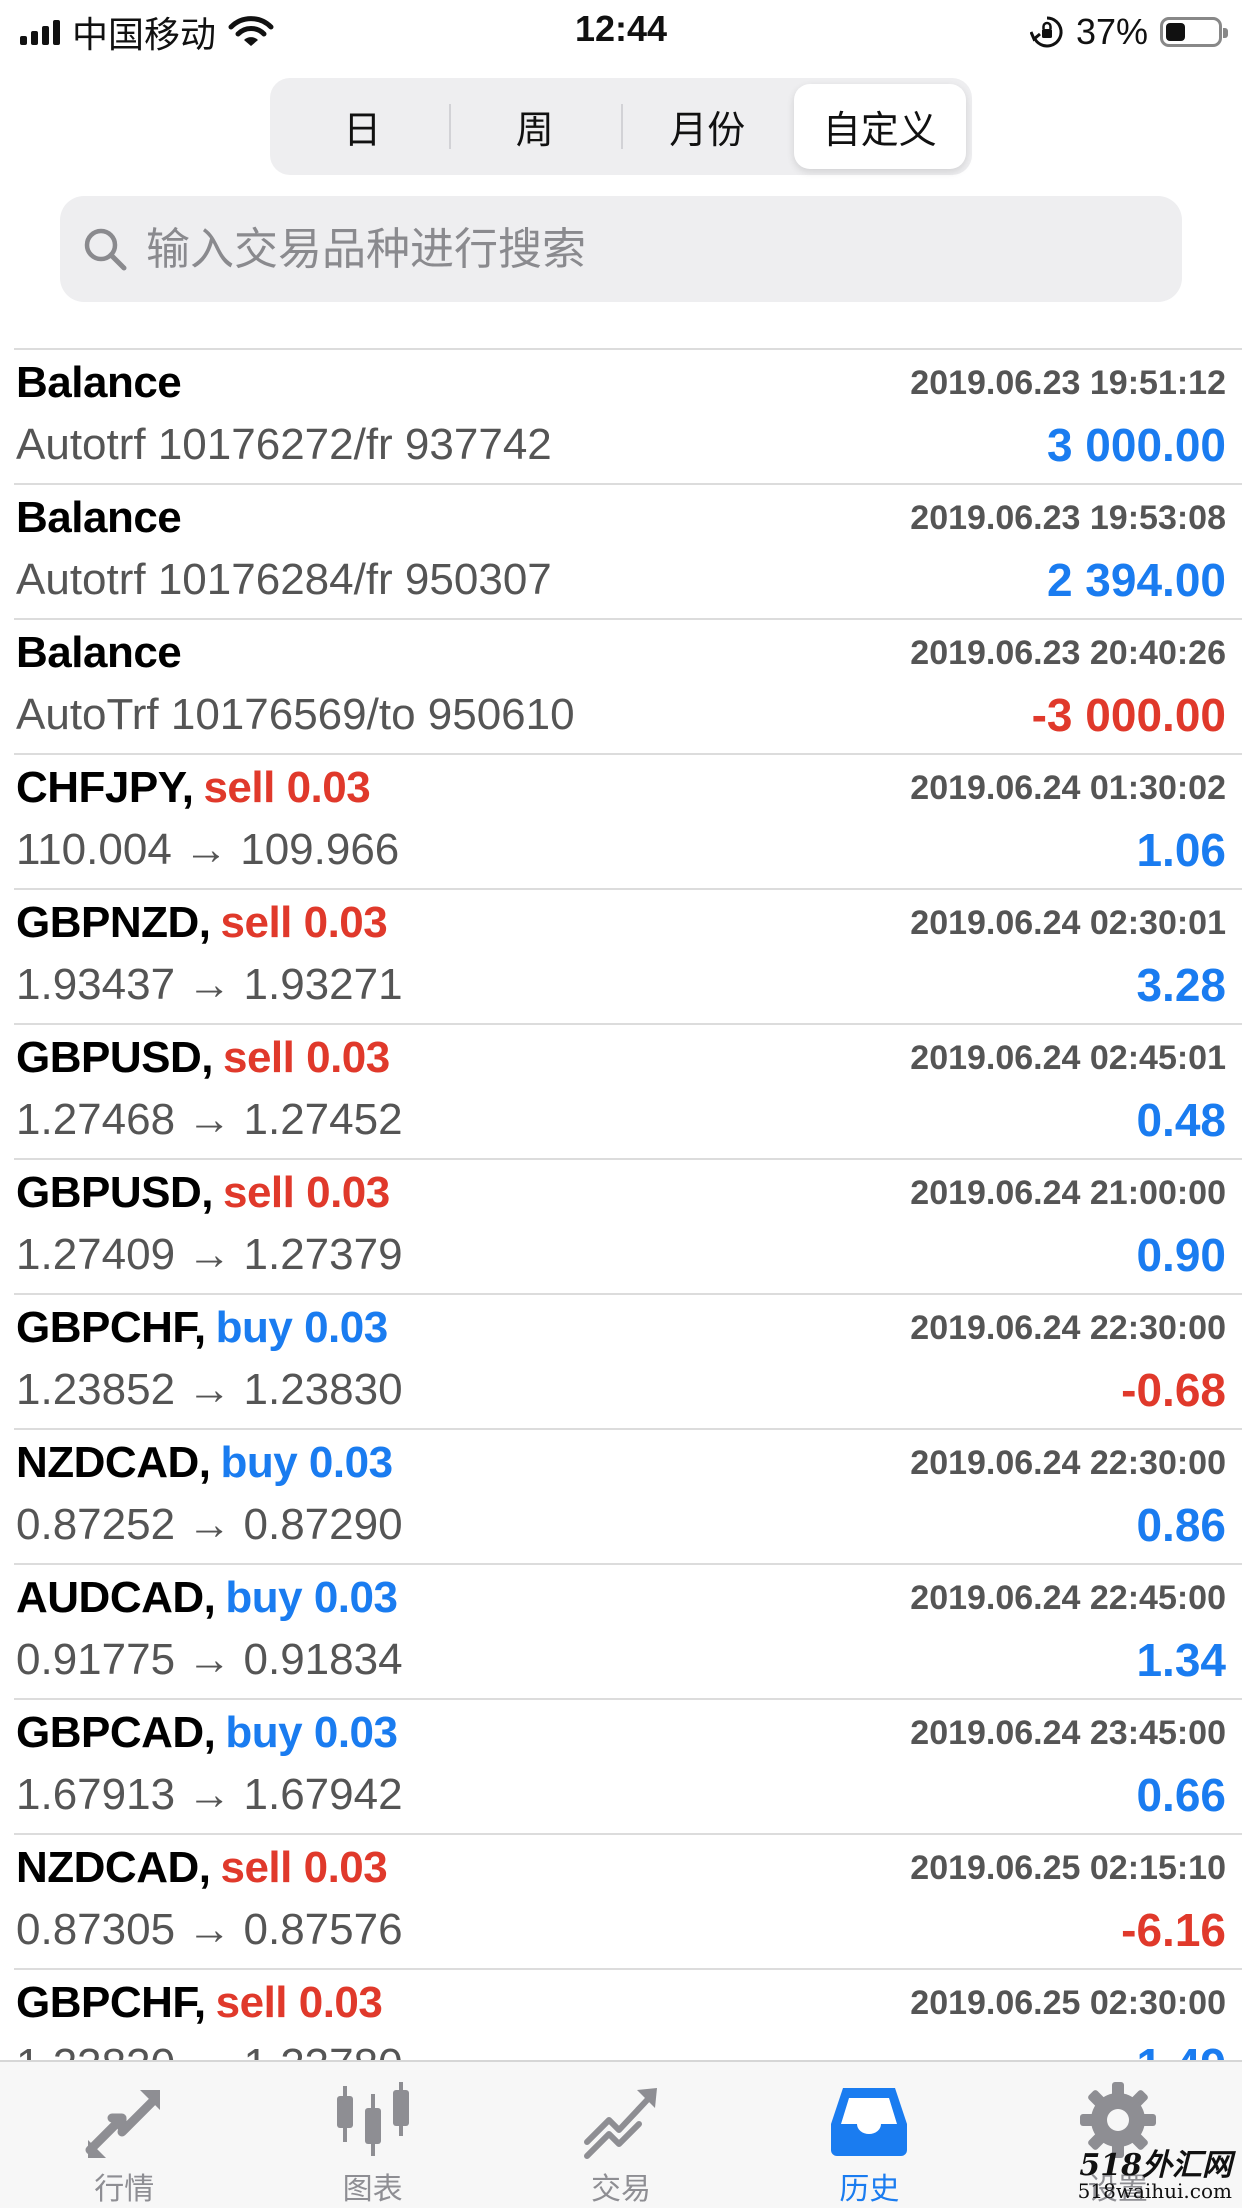  What do you see at coordinates (1068, 653) in the screenshot?
I see `trade-time: 2019.06.23 20:40:26` at bounding box center [1068, 653].